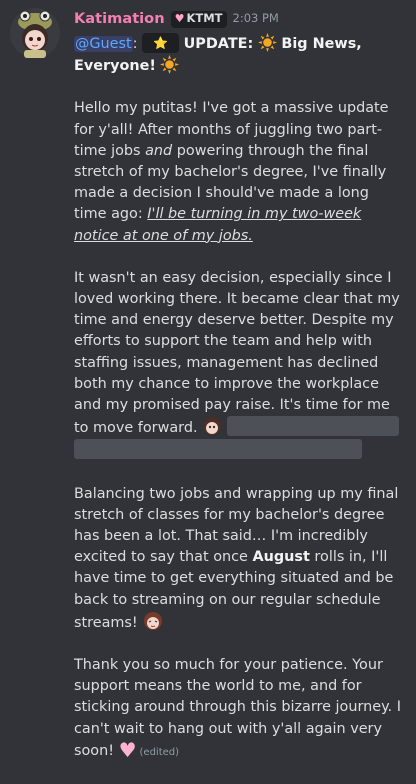  I want to click on user-mention: @Guest, so click(103, 44).